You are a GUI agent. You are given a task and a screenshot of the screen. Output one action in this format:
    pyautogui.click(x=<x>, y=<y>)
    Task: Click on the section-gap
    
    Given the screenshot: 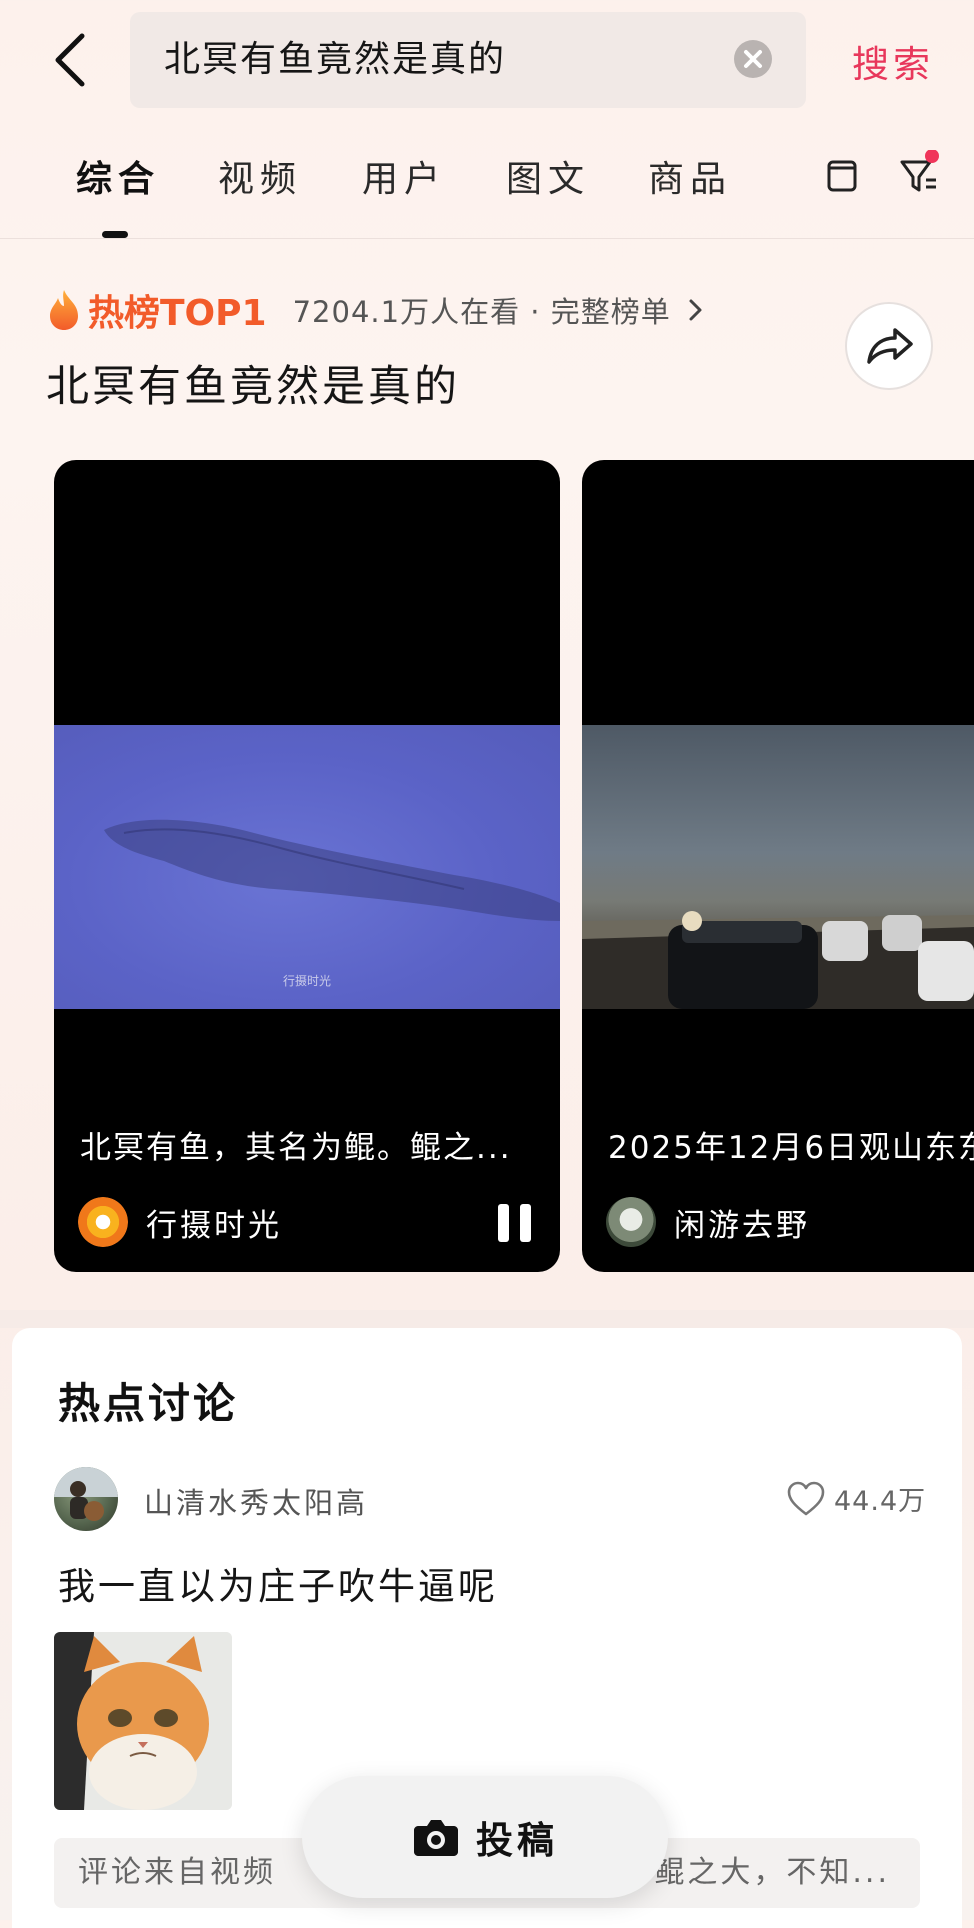 What is the action you would take?
    pyautogui.click(x=487, y=1319)
    